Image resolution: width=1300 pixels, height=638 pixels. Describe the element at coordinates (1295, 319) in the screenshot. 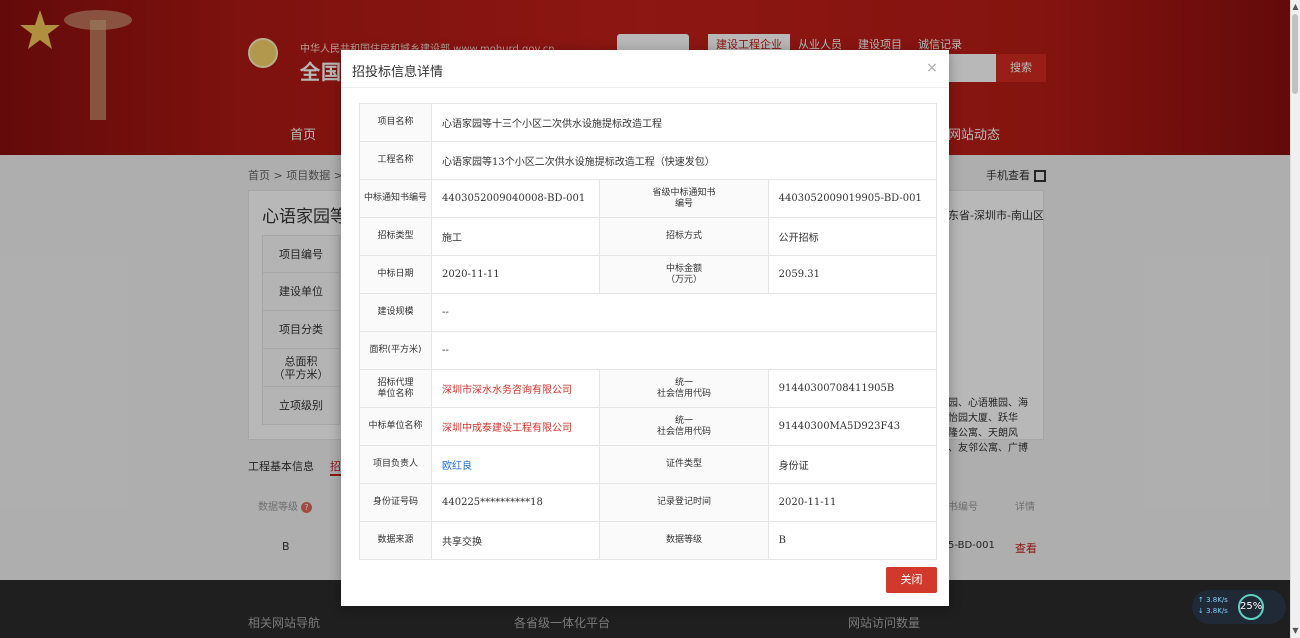

I see `vertical-scrollbar` at that location.